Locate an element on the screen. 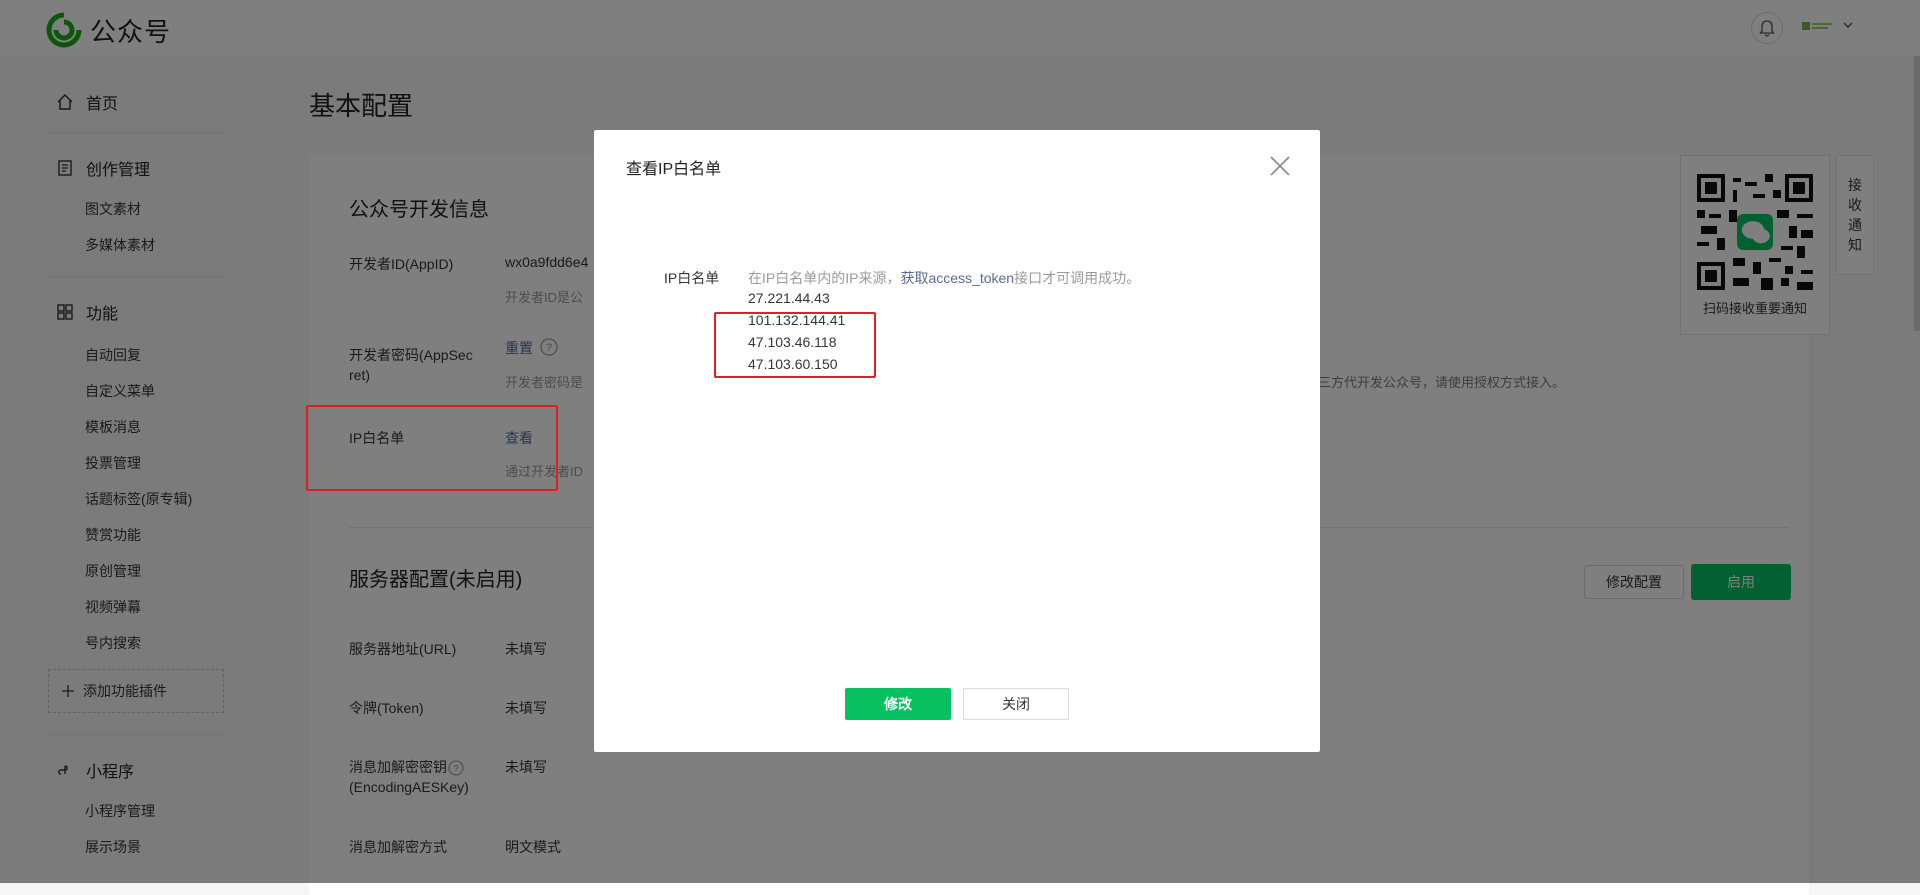 The image size is (1920, 895). dialog-ip-label: IP白名单 is located at coordinates (692, 278).